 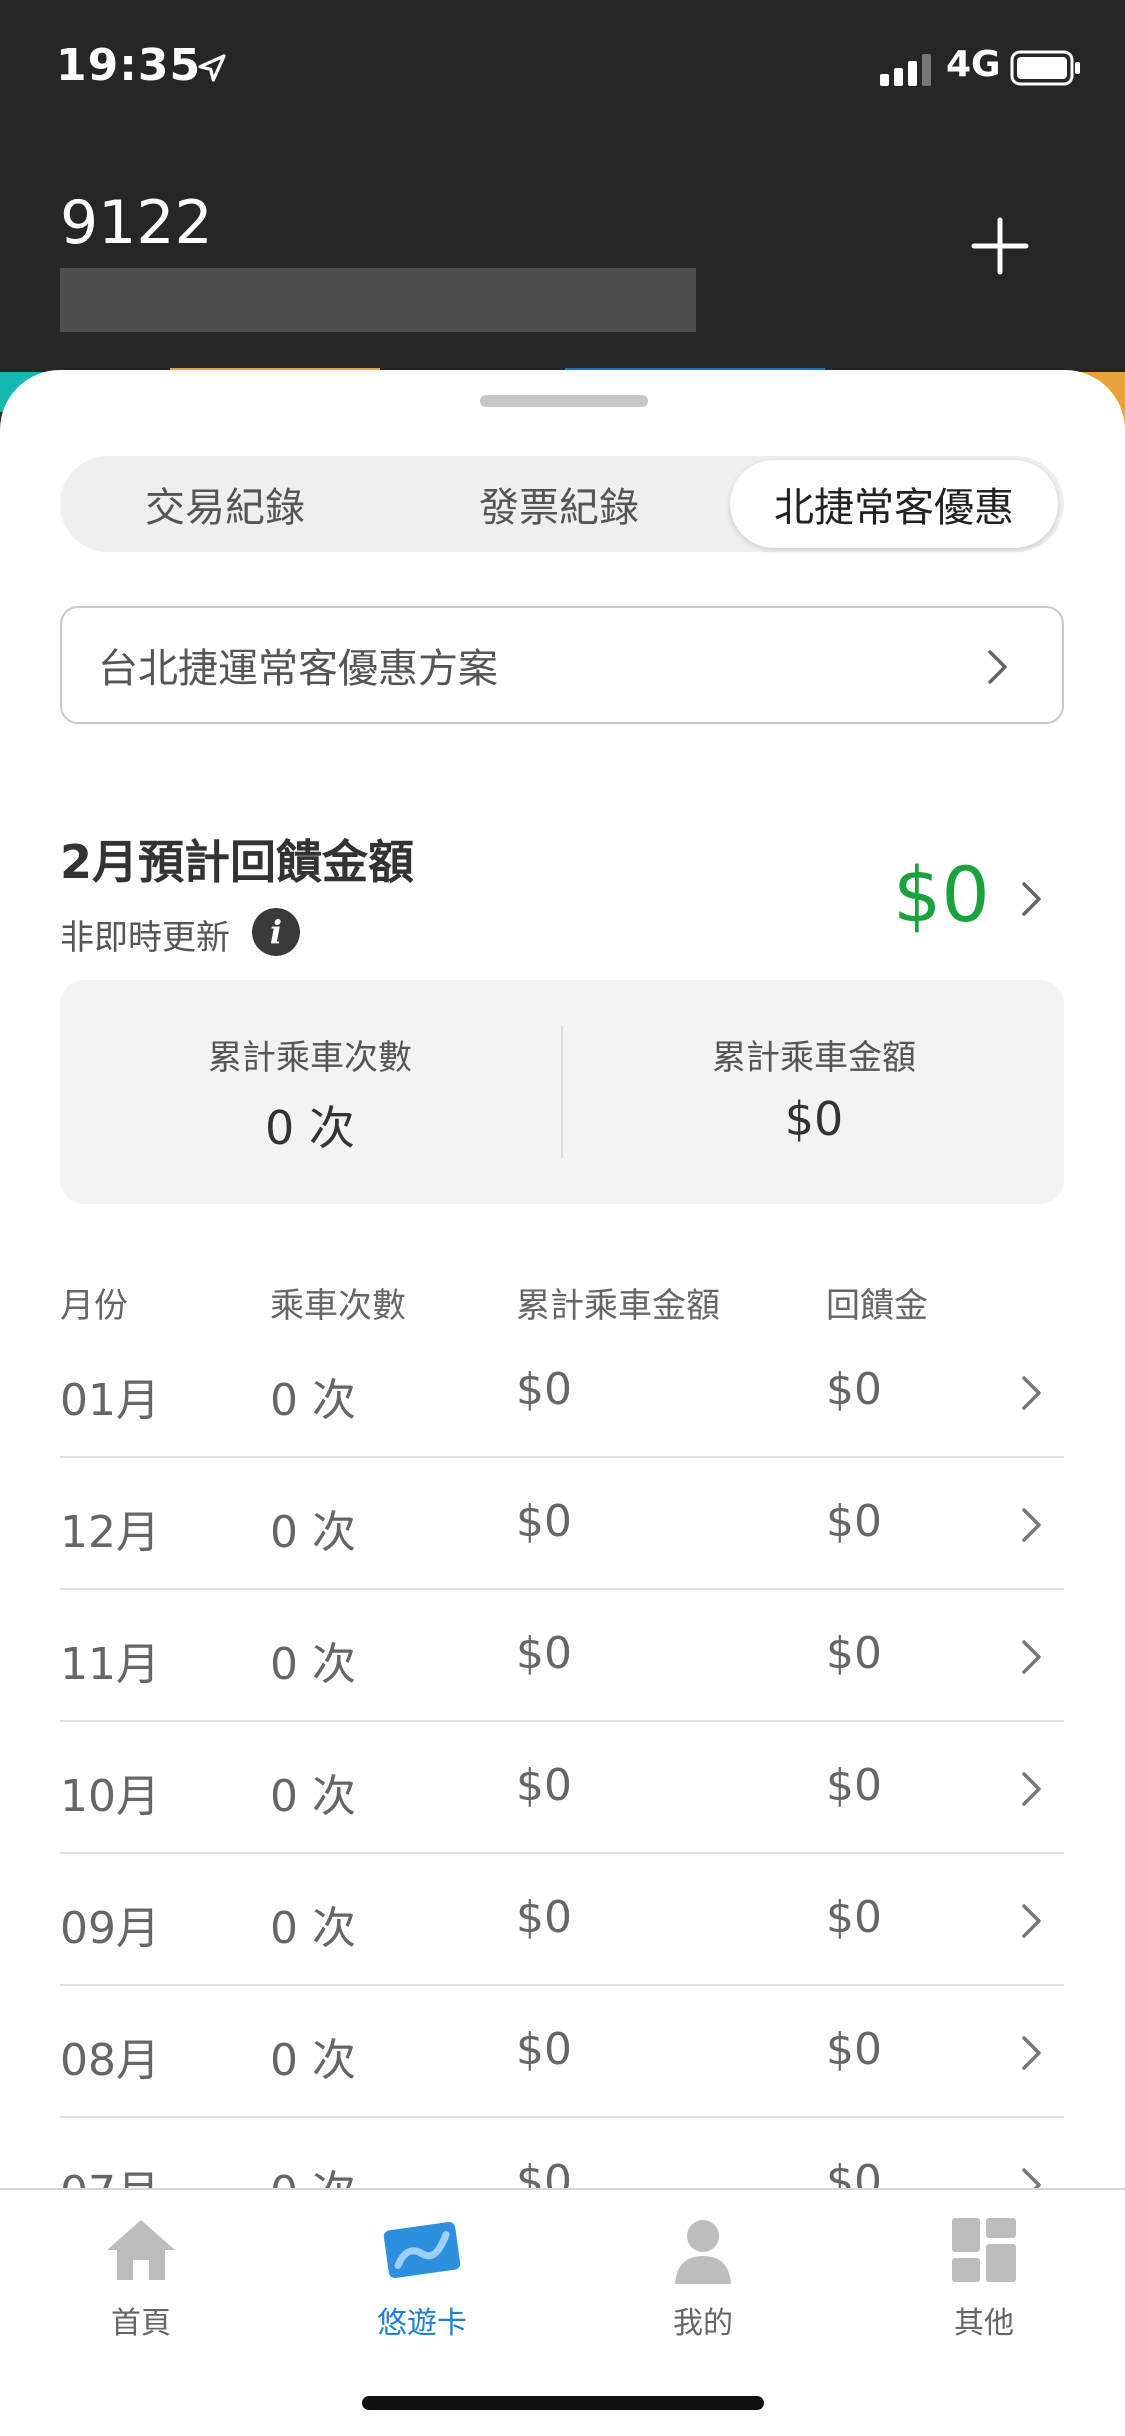 I want to click on row-month: 09月, so click(x=110, y=1928).